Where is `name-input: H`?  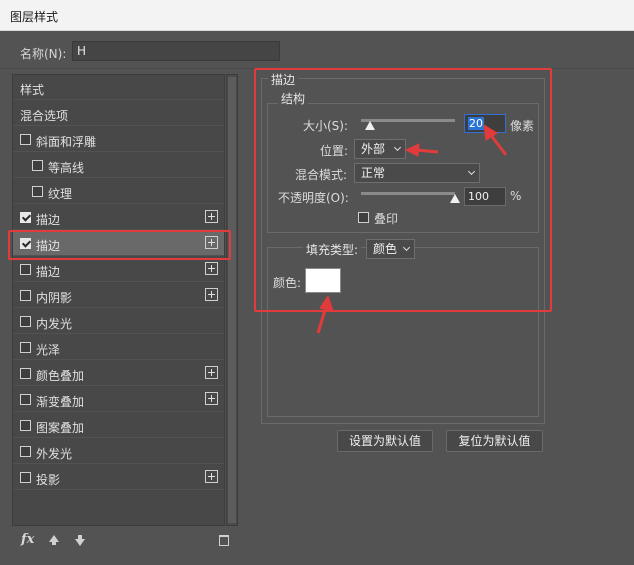 name-input: H is located at coordinates (176, 51).